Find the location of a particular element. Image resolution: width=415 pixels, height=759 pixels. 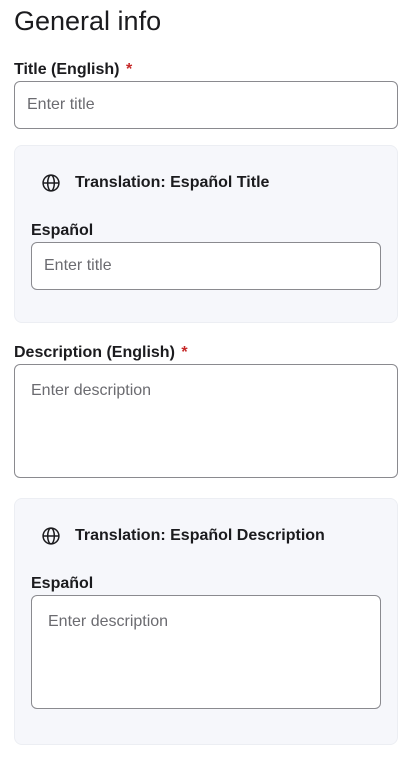

title-translation-input is located at coordinates (206, 266).